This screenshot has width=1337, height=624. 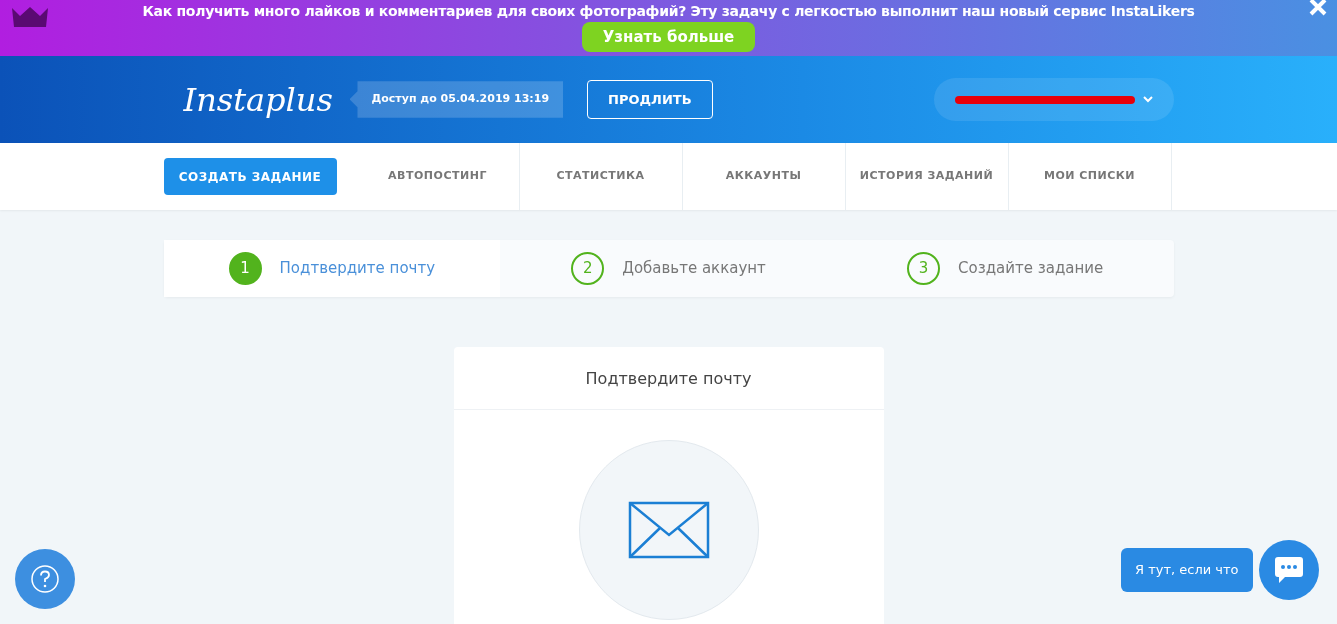 I want to click on chevron-down-icon, so click(x=1147, y=99).